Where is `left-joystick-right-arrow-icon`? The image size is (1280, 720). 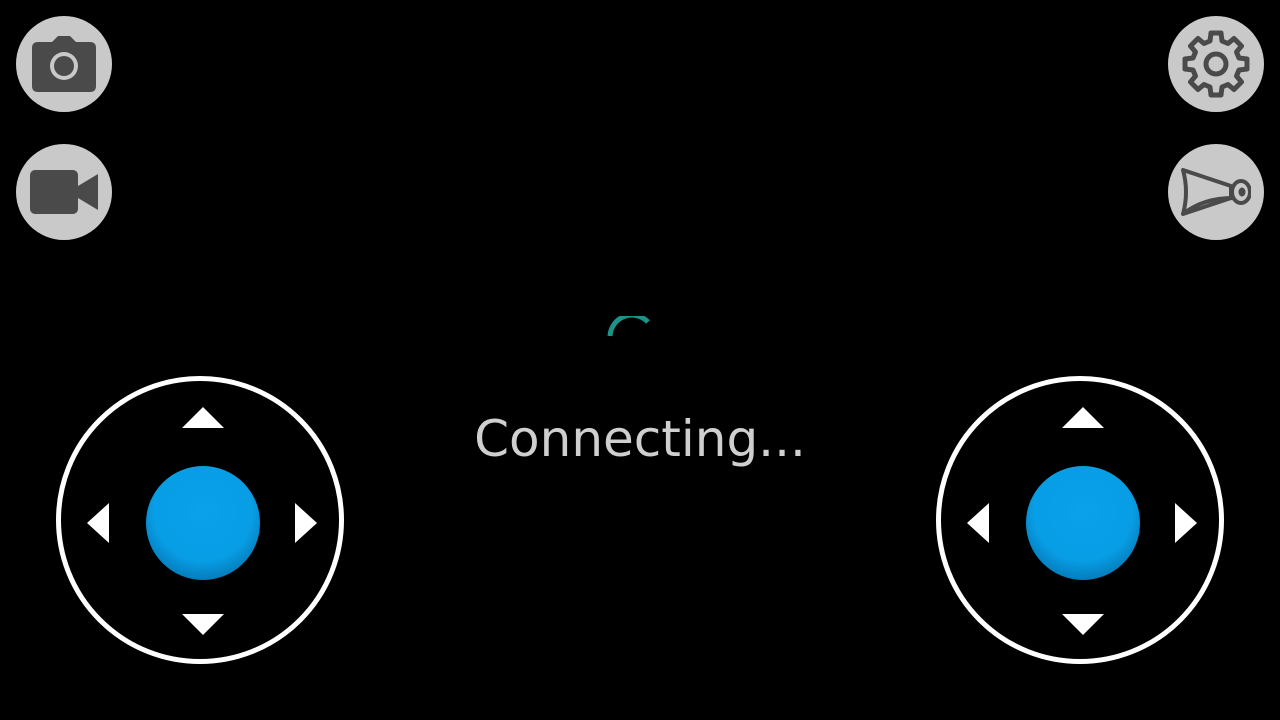 left-joystick-right-arrow-icon is located at coordinates (306, 523).